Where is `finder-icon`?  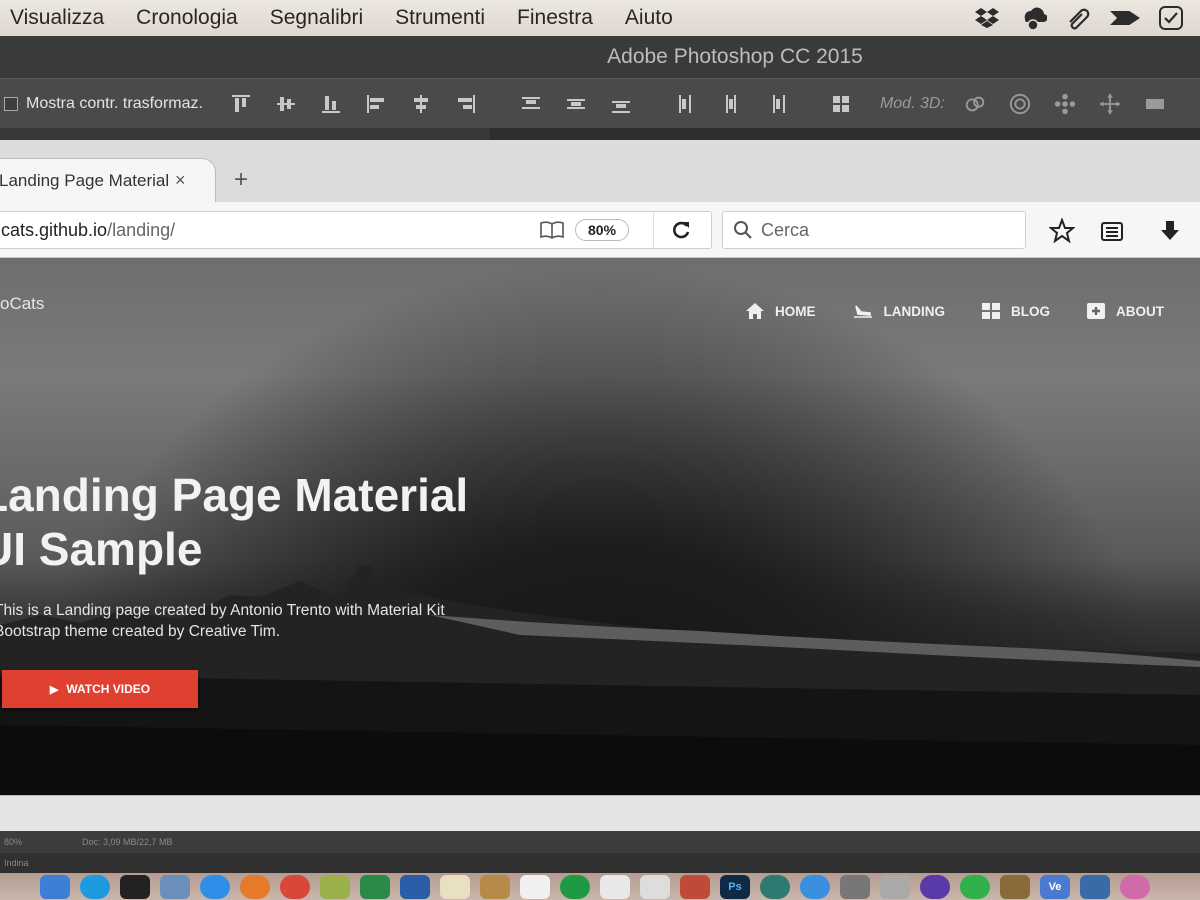
finder-icon is located at coordinates (55, 886).